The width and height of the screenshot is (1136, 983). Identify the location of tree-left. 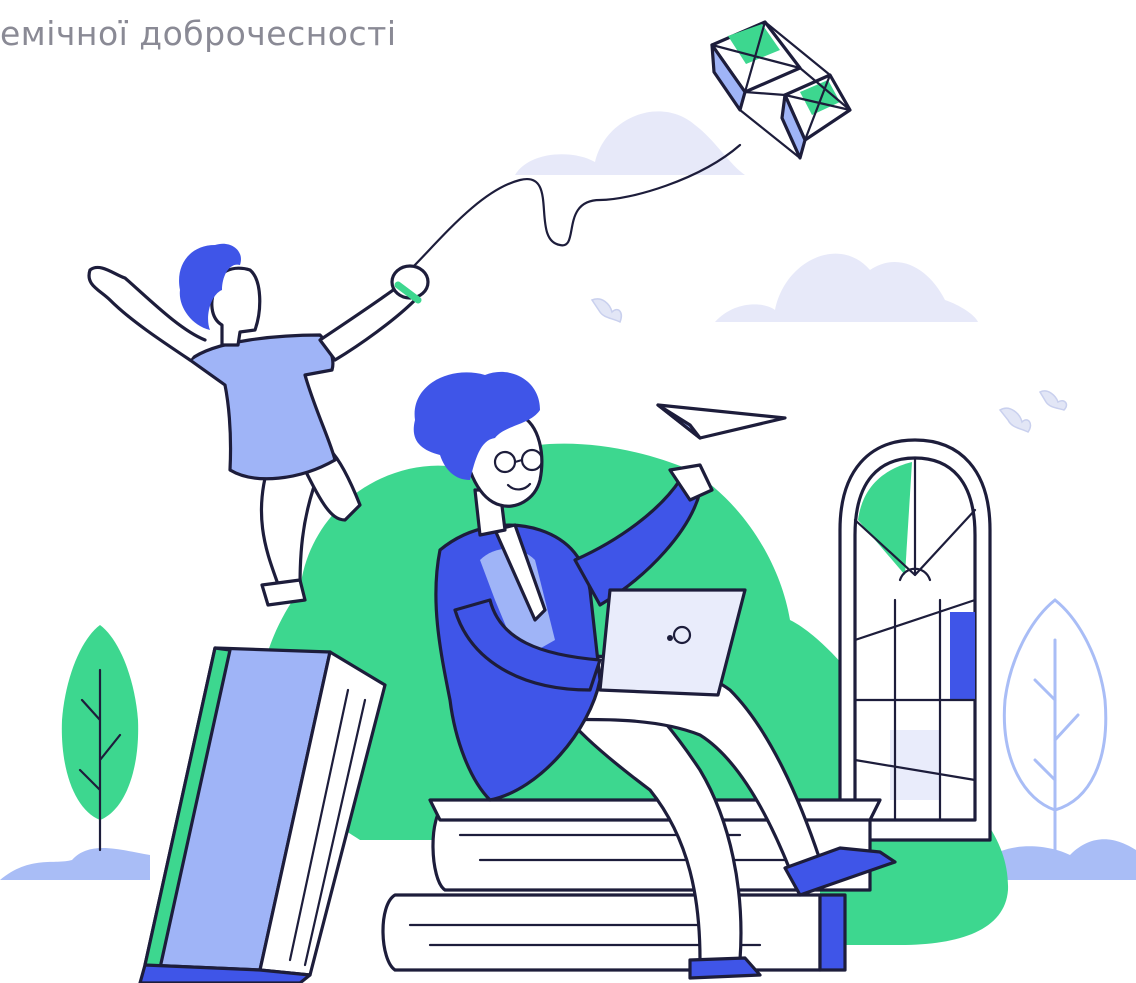
(100, 738).